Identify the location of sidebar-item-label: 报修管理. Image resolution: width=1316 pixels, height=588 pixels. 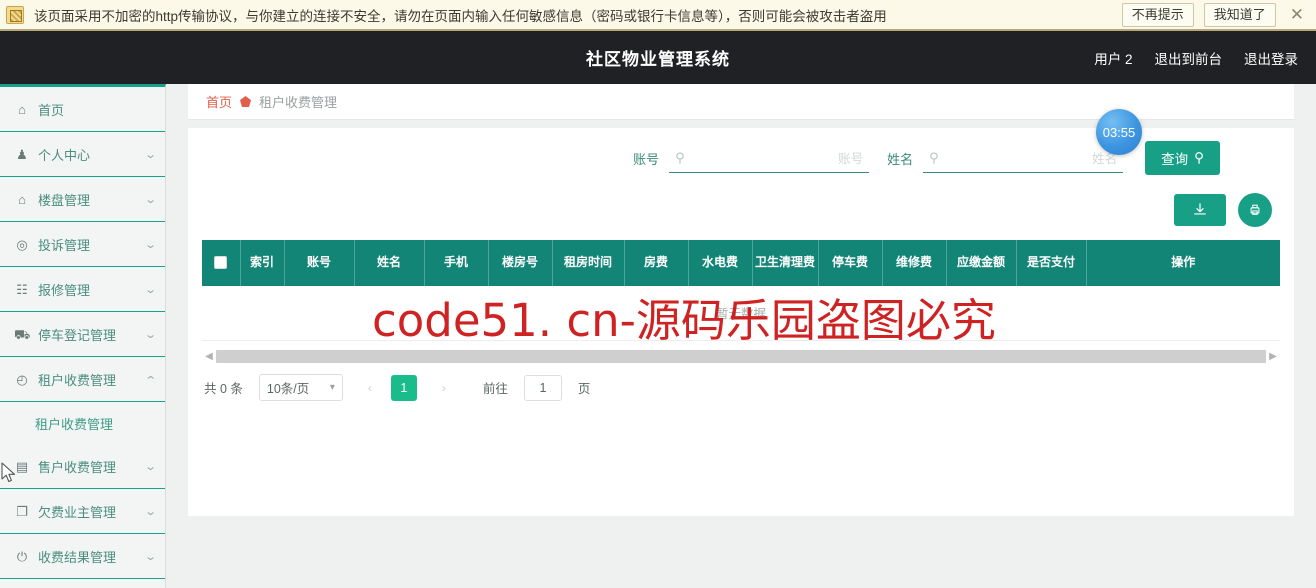
(64, 290).